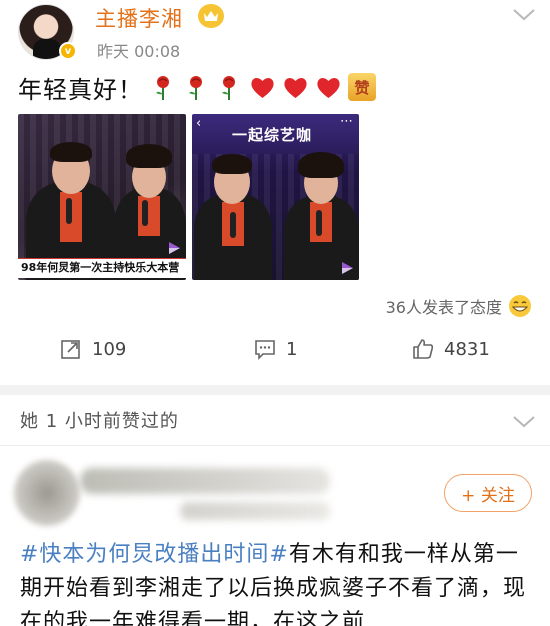 The image size is (550, 626). I want to click on repost-button: 109, so click(93, 349).